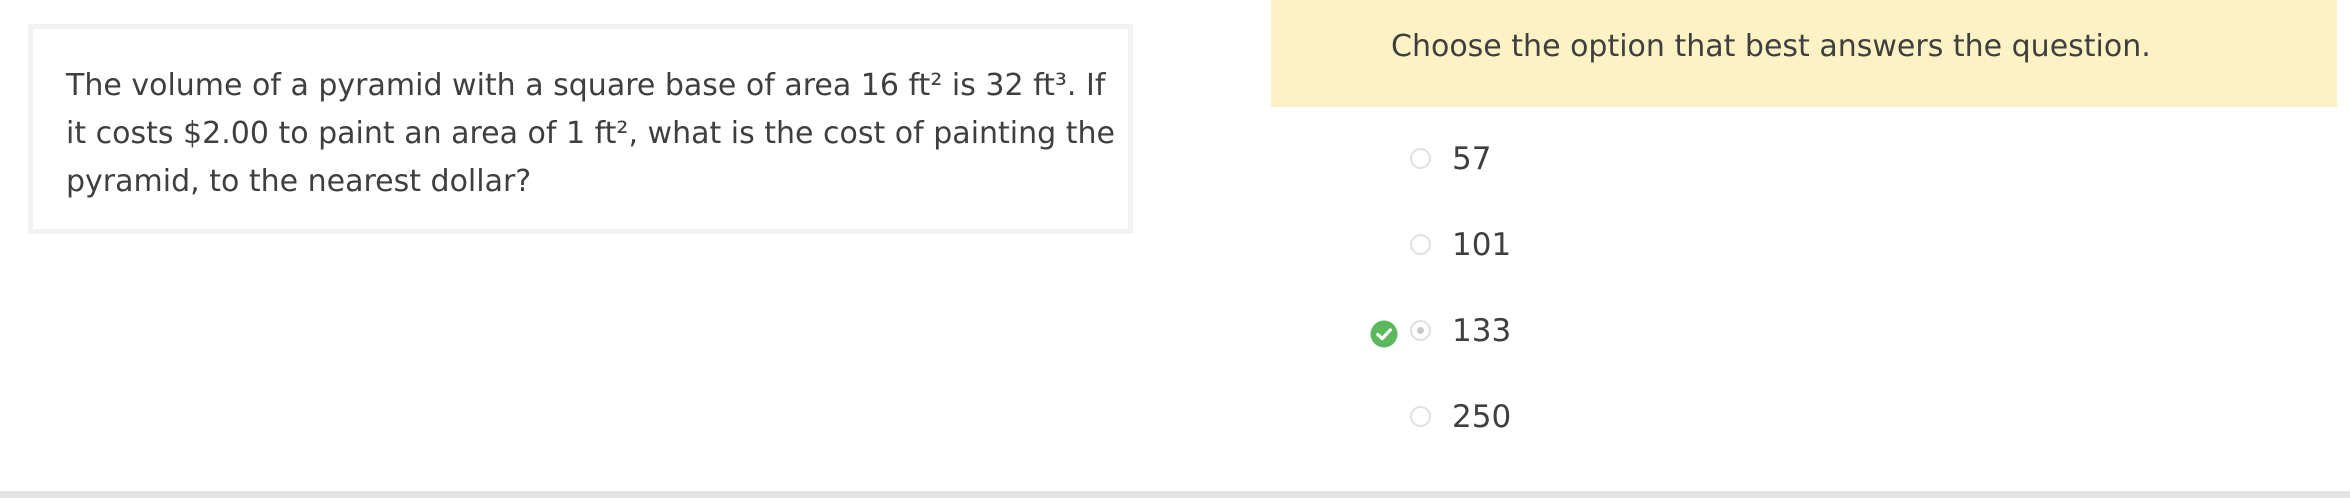 This screenshot has height=498, width=2350. I want to click on option-label: 133, so click(1482, 331).